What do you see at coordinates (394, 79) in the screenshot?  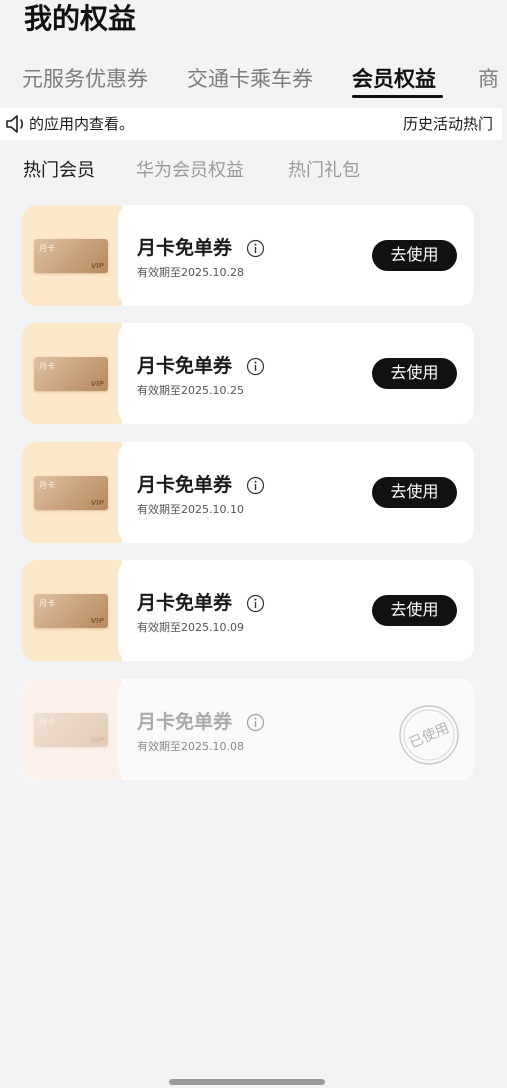 I see `tab-member-benefits: 会员权益` at bounding box center [394, 79].